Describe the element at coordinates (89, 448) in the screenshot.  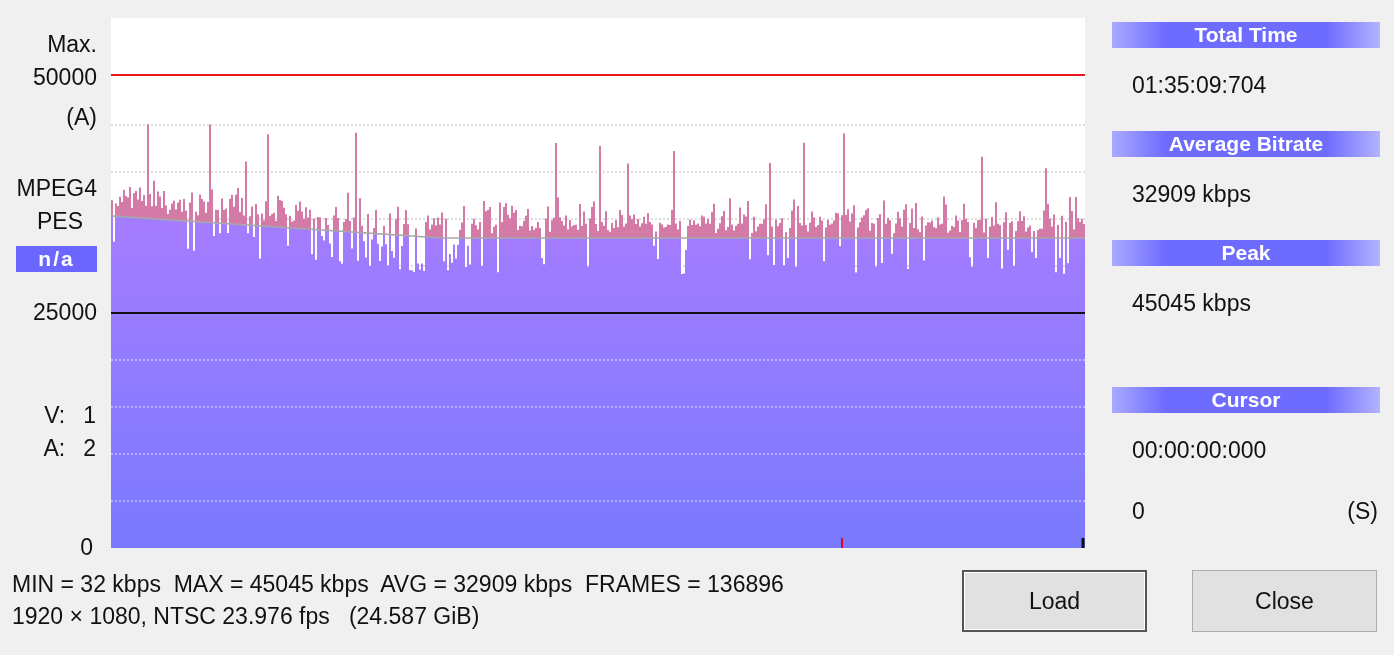
I see `stream-count-value: 2` at that location.